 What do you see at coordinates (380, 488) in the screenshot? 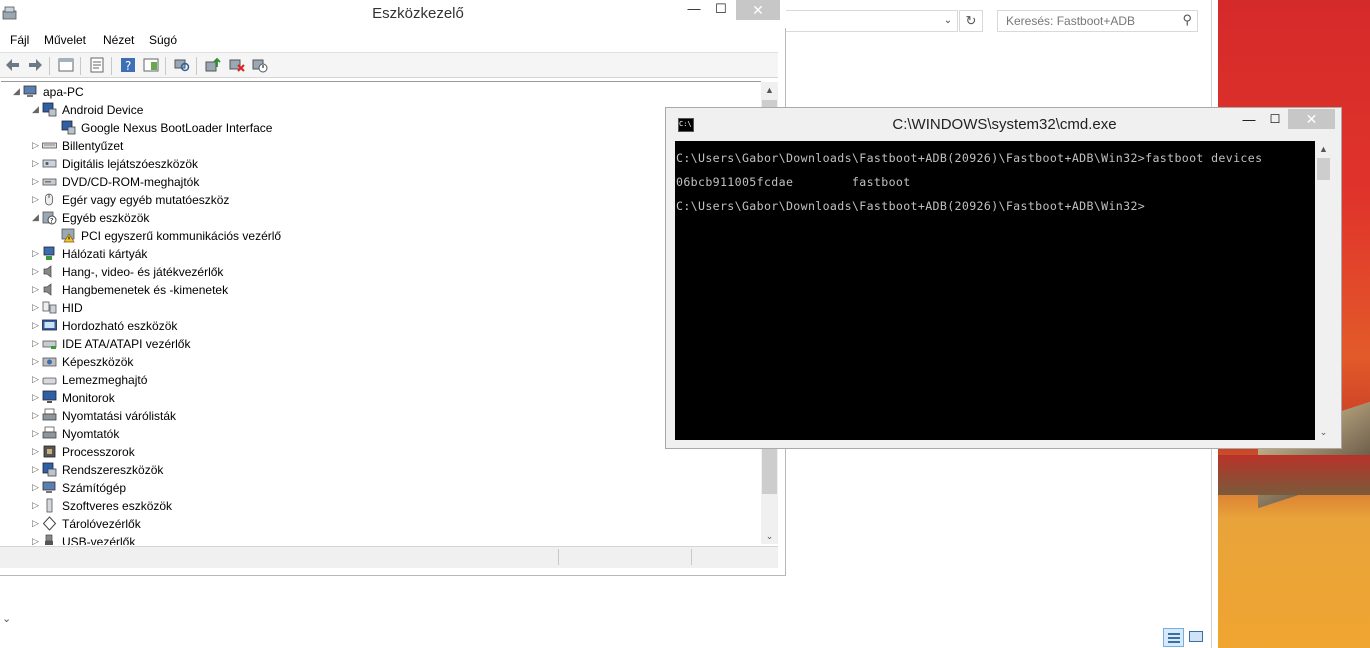
I see `tree-item: ▷ Számítógép` at bounding box center [380, 488].